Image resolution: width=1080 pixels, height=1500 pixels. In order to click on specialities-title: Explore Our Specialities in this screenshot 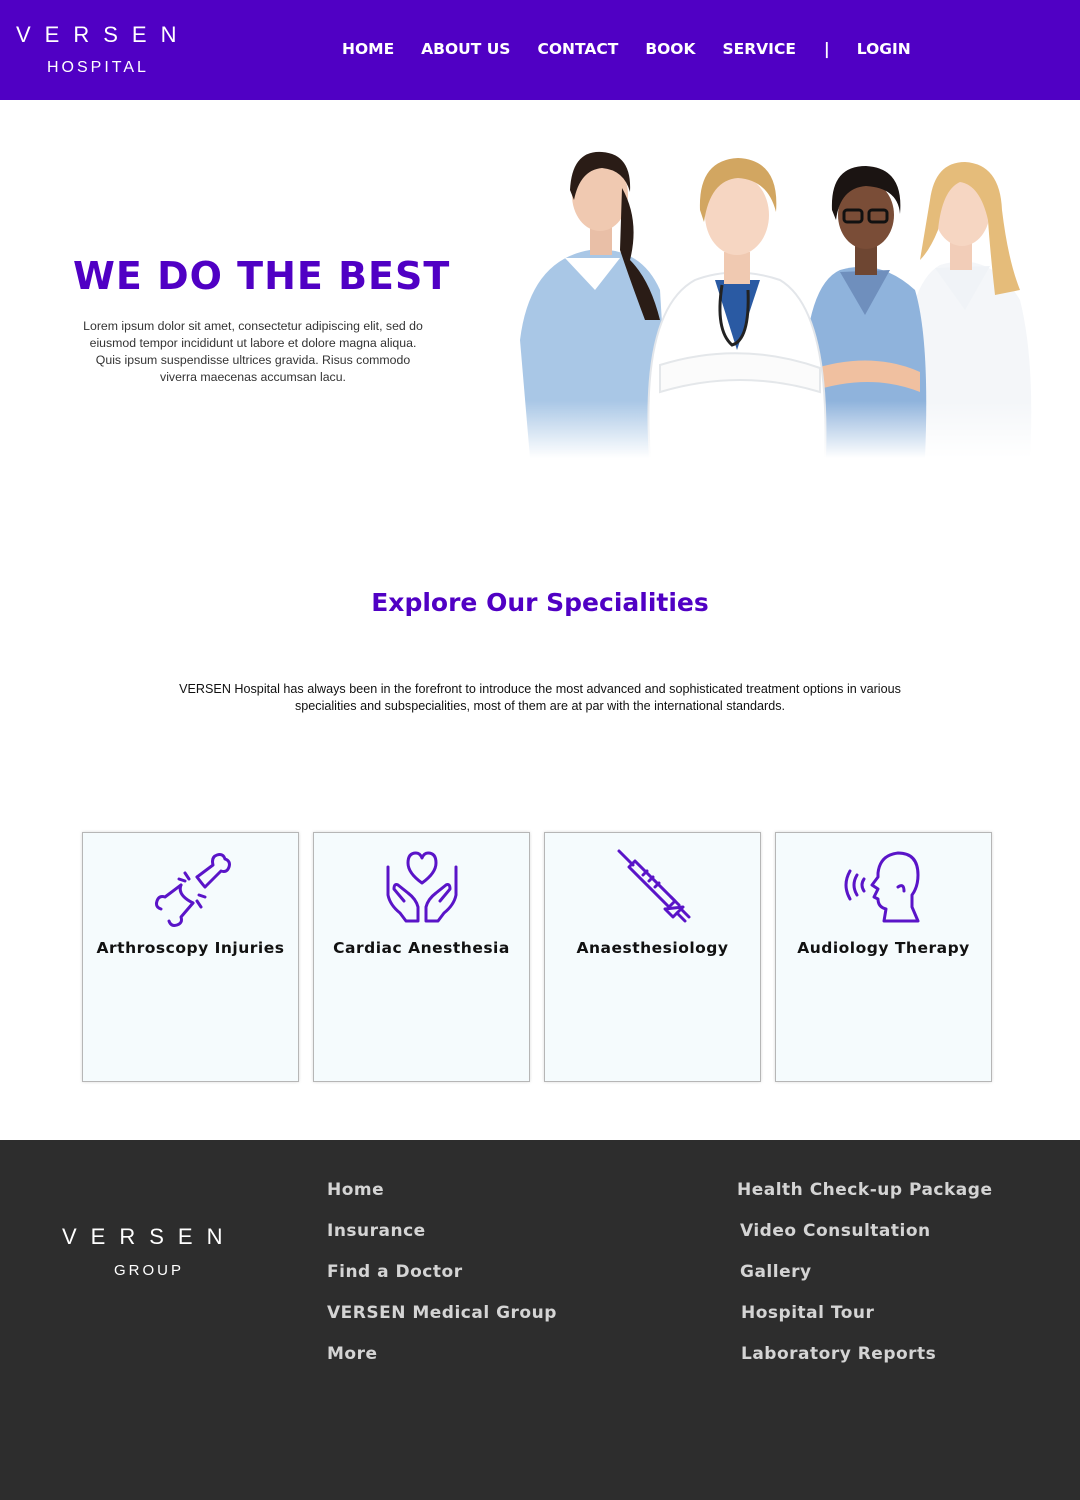, I will do `click(540, 602)`.